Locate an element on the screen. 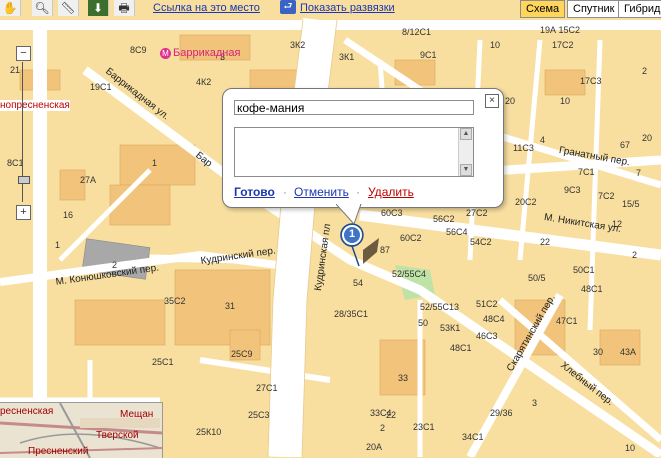  zoom-control: − + is located at coordinates (24, 133).